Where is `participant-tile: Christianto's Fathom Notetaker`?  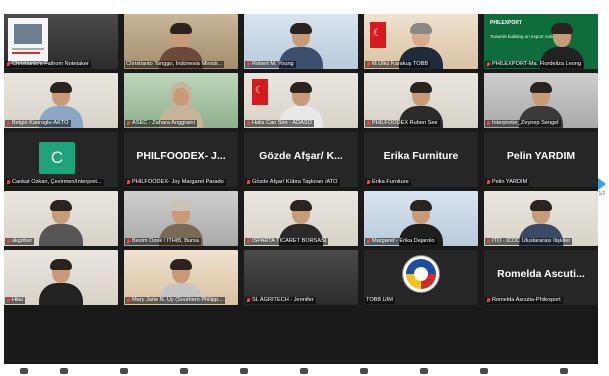
participant-tile: Christianto's Fathom Notetaker is located at coordinates (61, 41).